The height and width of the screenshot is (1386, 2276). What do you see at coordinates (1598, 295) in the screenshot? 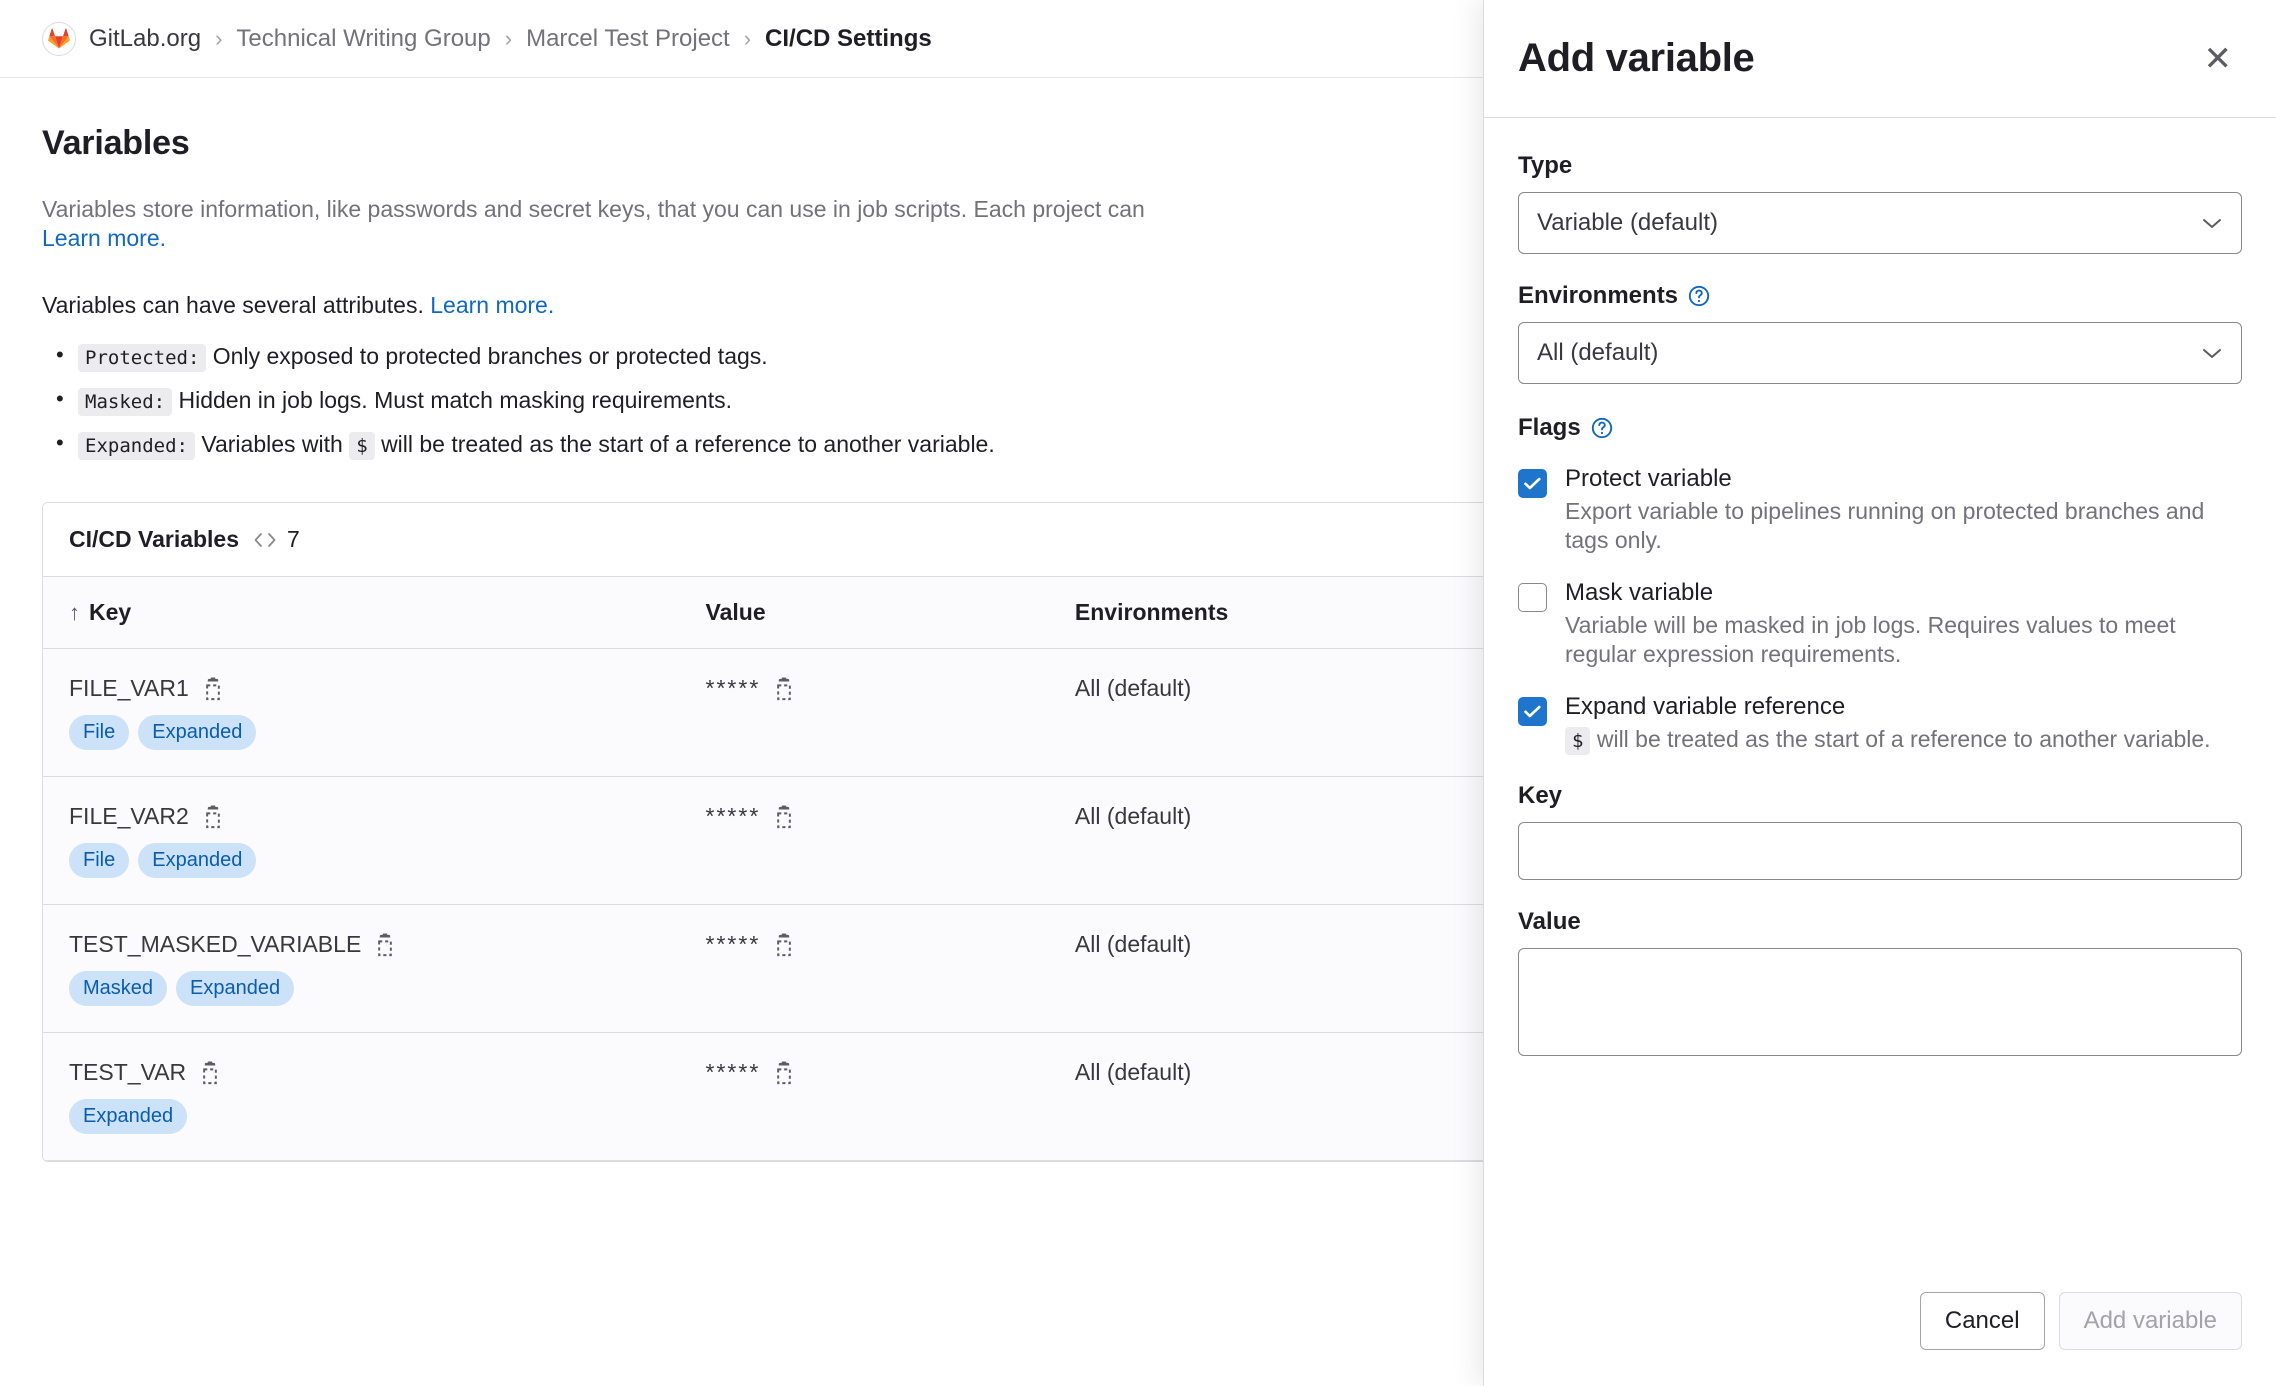
I see `environments-label-text: Environments` at bounding box center [1598, 295].